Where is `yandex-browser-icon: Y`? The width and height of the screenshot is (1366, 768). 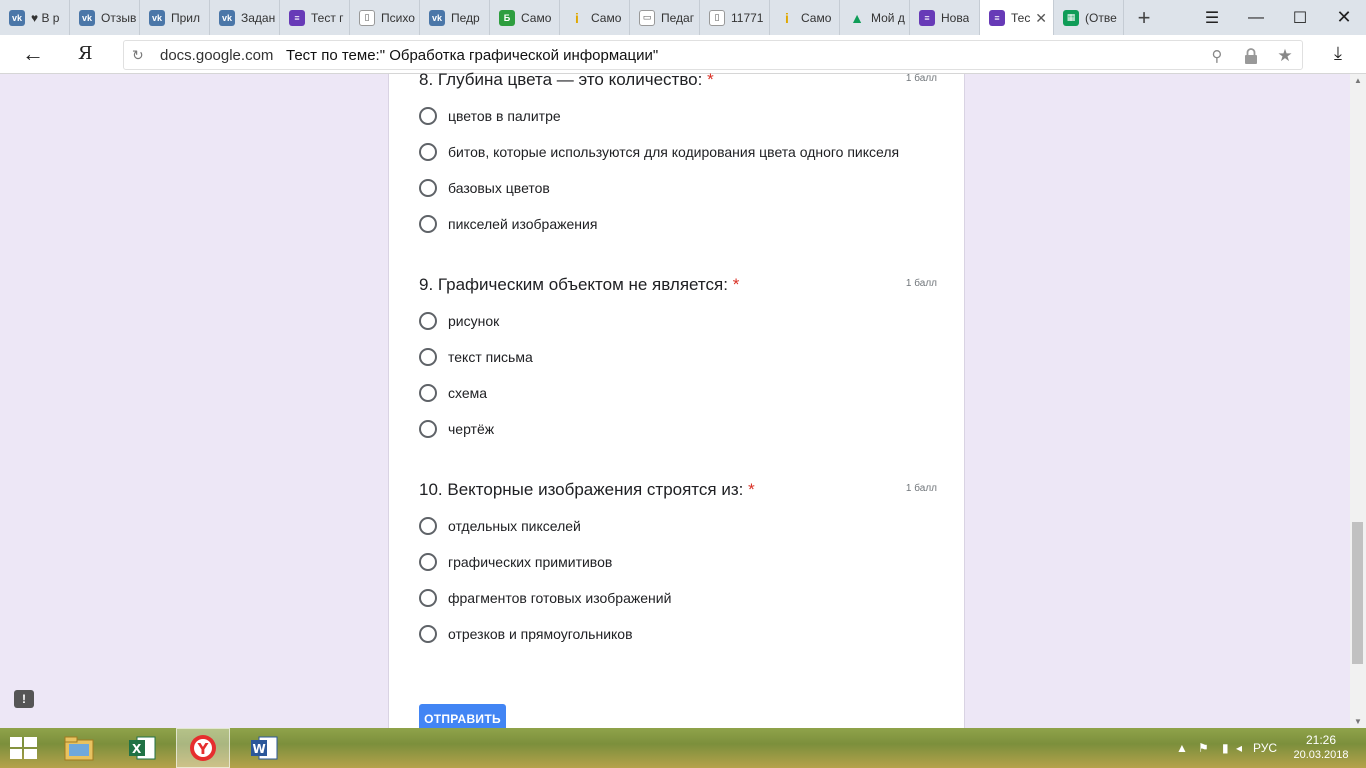
yandex-browser-icon: Y is located at coordinates (203, 748).